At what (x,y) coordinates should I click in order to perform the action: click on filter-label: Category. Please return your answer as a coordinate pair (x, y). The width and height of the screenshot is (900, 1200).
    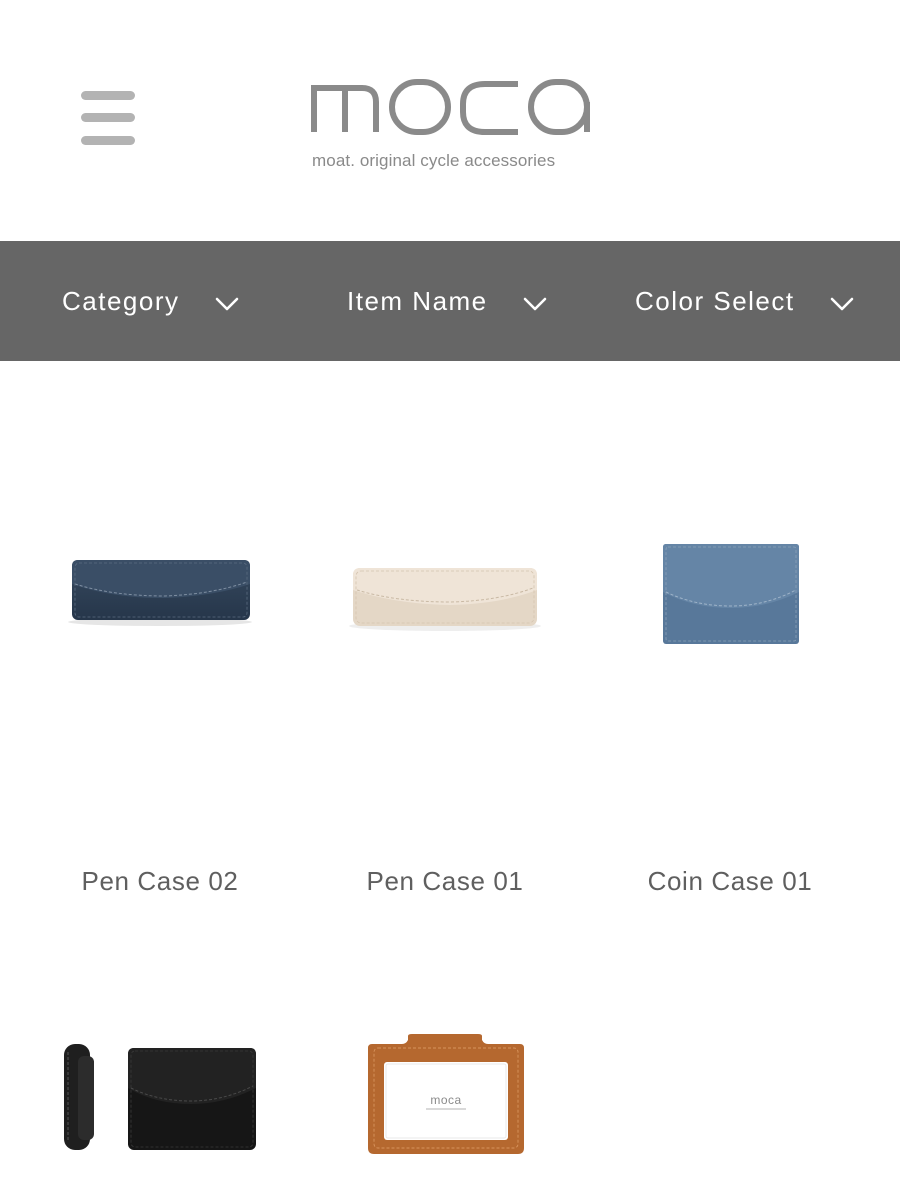
    Looking at the image, I should click on (121, 300).